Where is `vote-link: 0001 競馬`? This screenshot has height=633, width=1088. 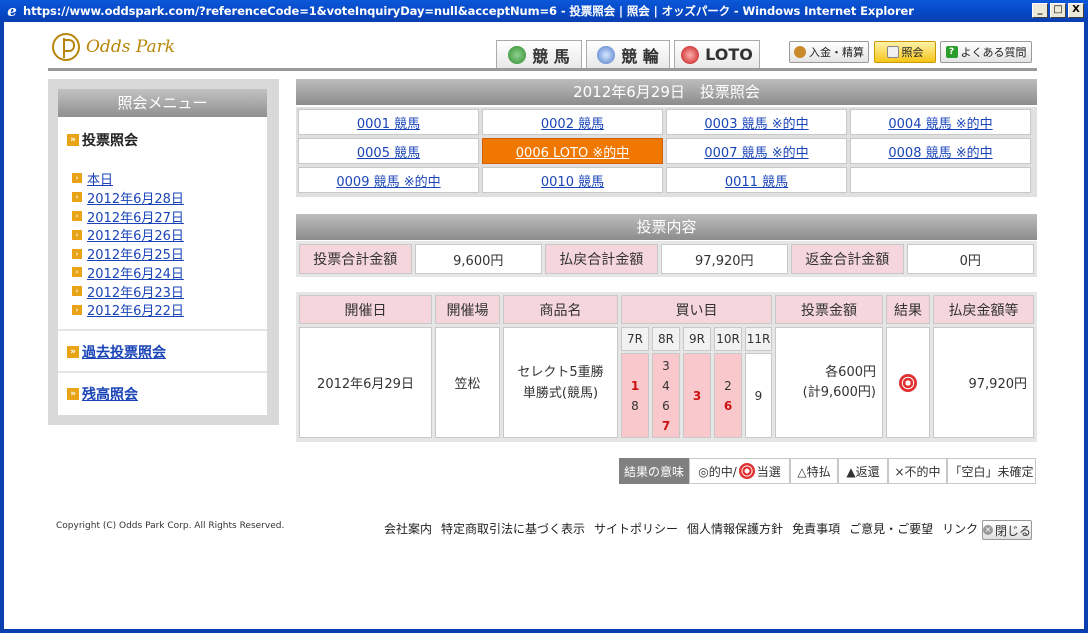 vote-link: 0001 競馬 is located at coordinates (388, 122).